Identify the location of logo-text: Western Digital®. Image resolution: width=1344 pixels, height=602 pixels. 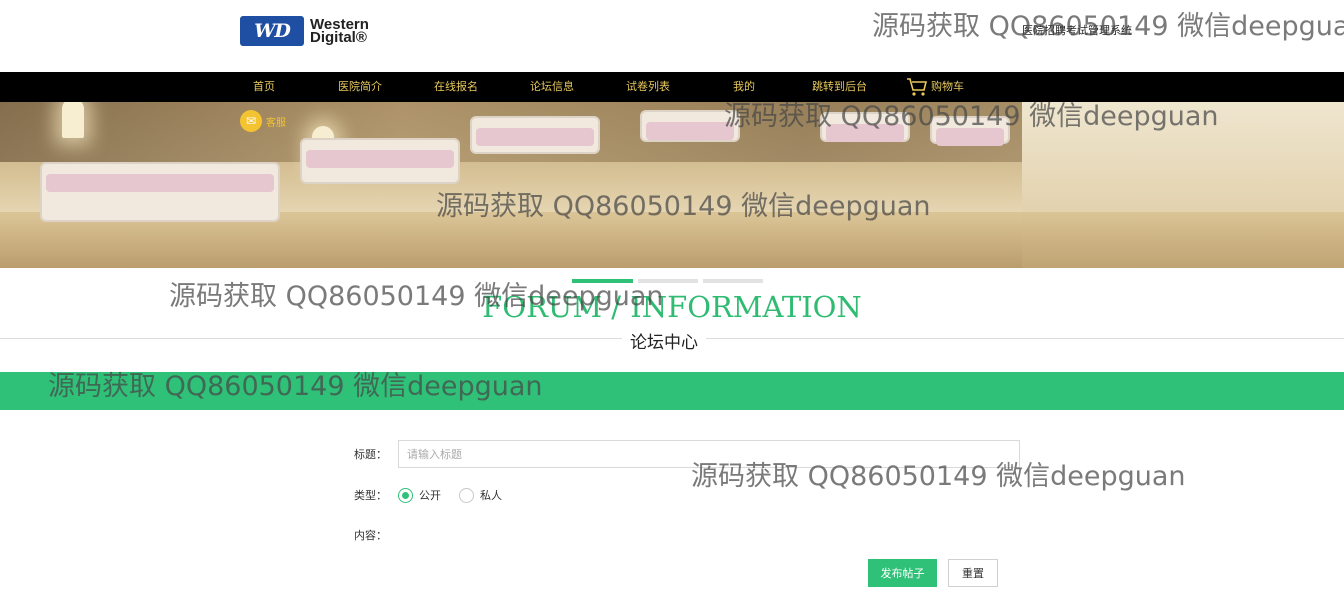
(339, 31).